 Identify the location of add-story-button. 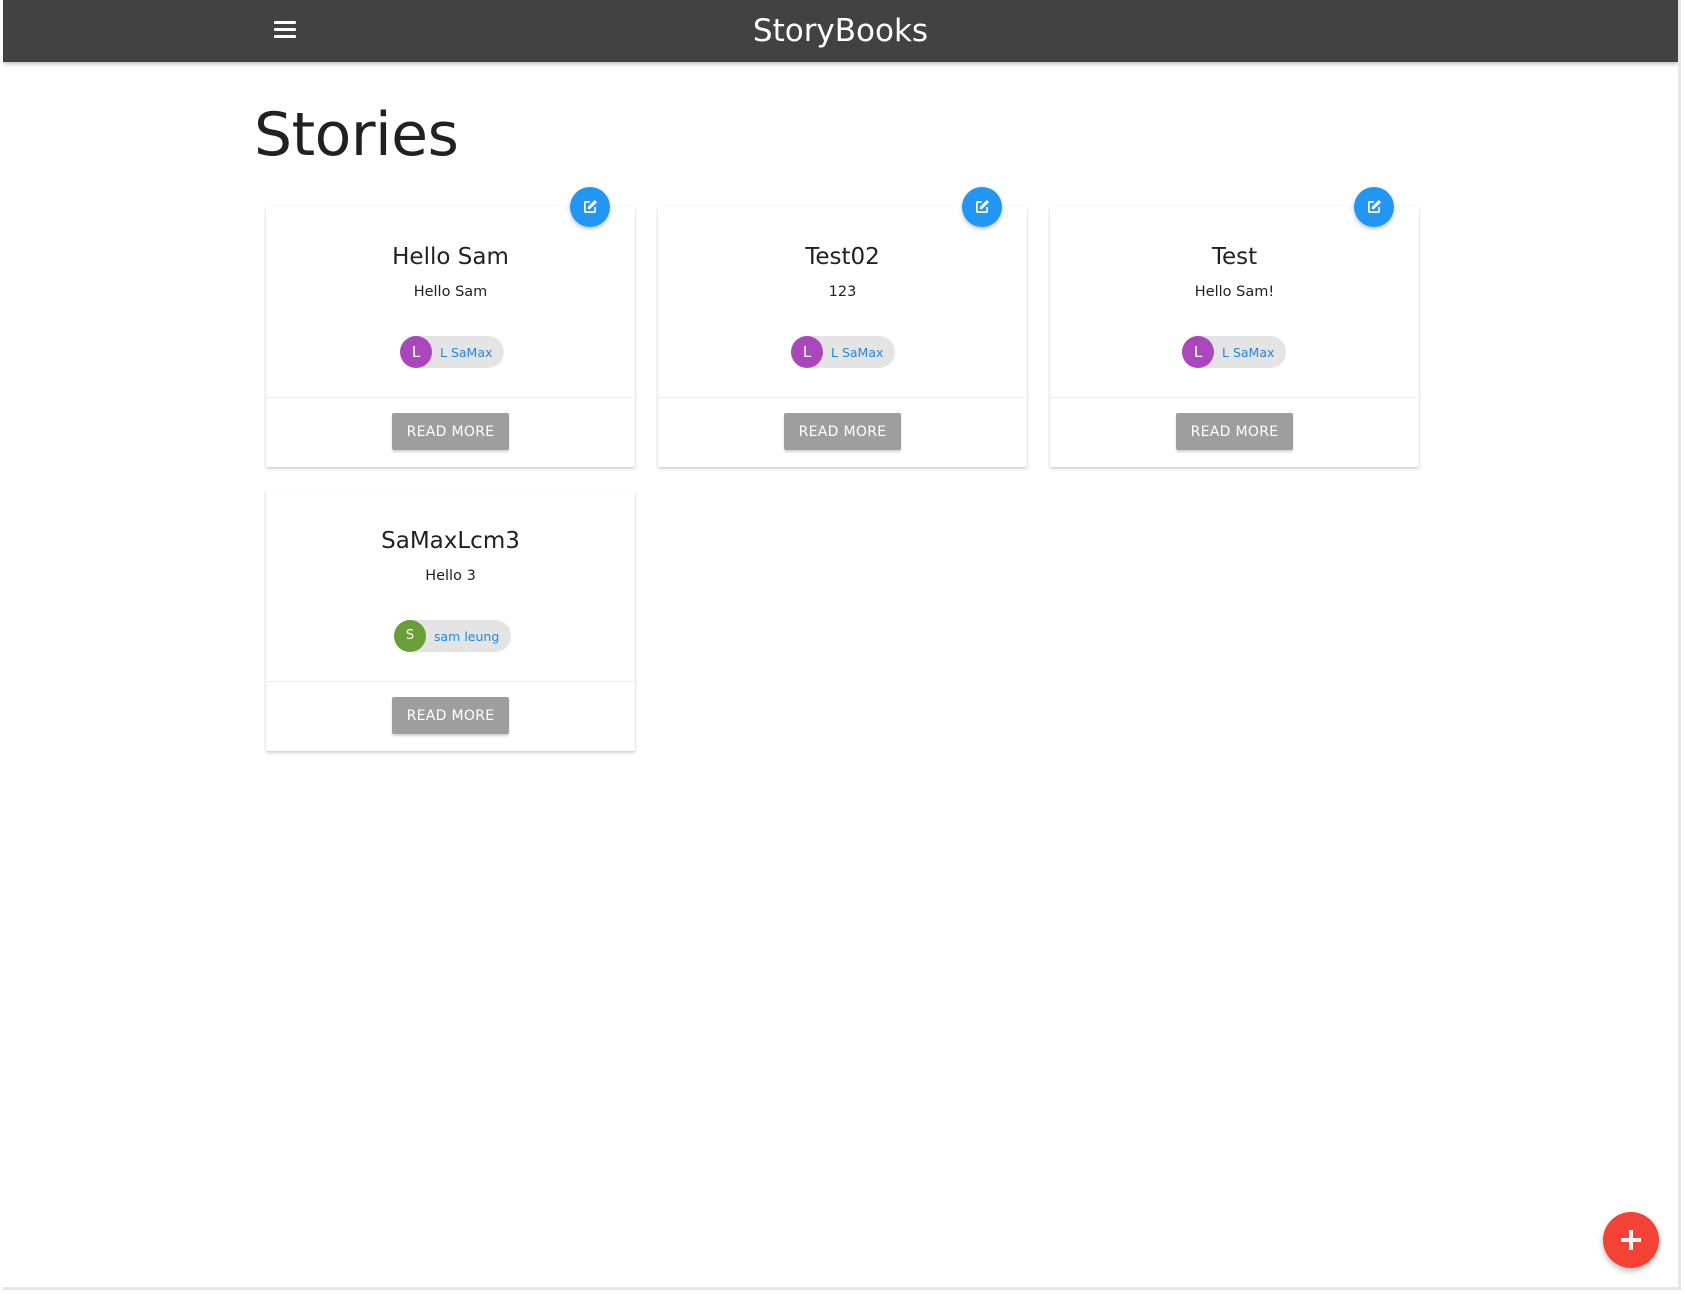
(1631, 1240).